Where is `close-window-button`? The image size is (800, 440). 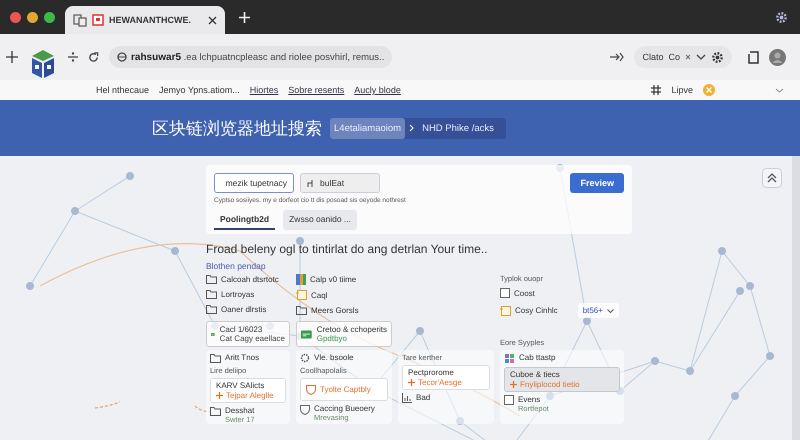
close-window-button is located at coordinates (15, 17).